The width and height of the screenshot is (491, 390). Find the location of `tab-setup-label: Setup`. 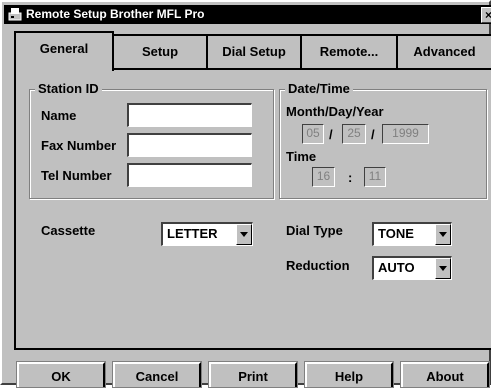

tab-setup-label: Setup is located at coordinates (160, 51).